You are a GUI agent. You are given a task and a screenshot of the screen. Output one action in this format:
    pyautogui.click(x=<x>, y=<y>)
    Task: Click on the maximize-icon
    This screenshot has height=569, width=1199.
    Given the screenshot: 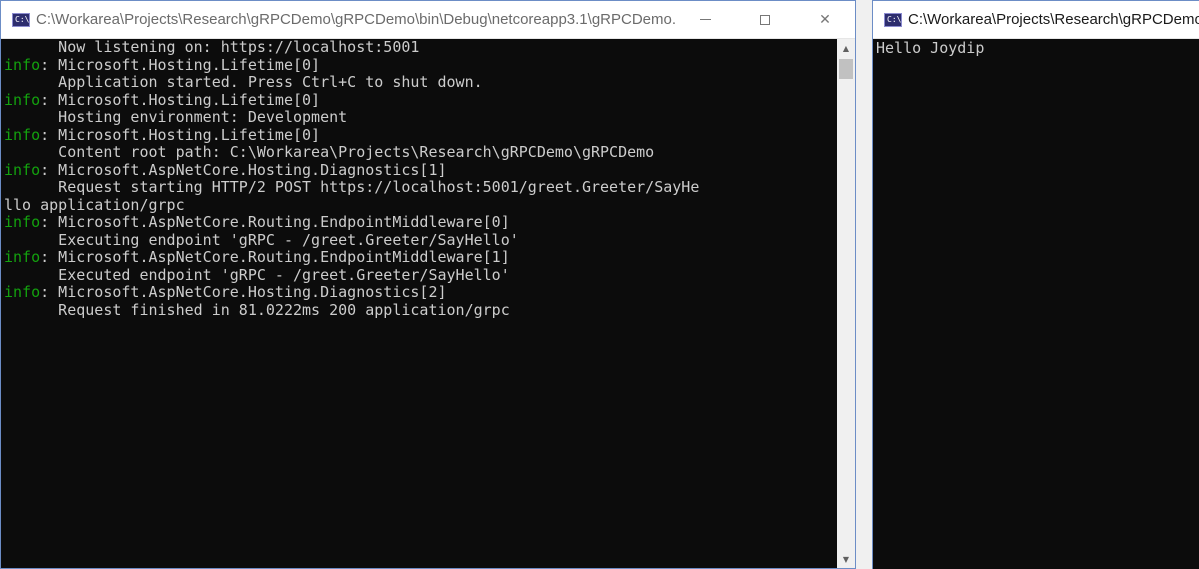 What is the action you would take?
    pyautogui.click(x=765, y=19)
    